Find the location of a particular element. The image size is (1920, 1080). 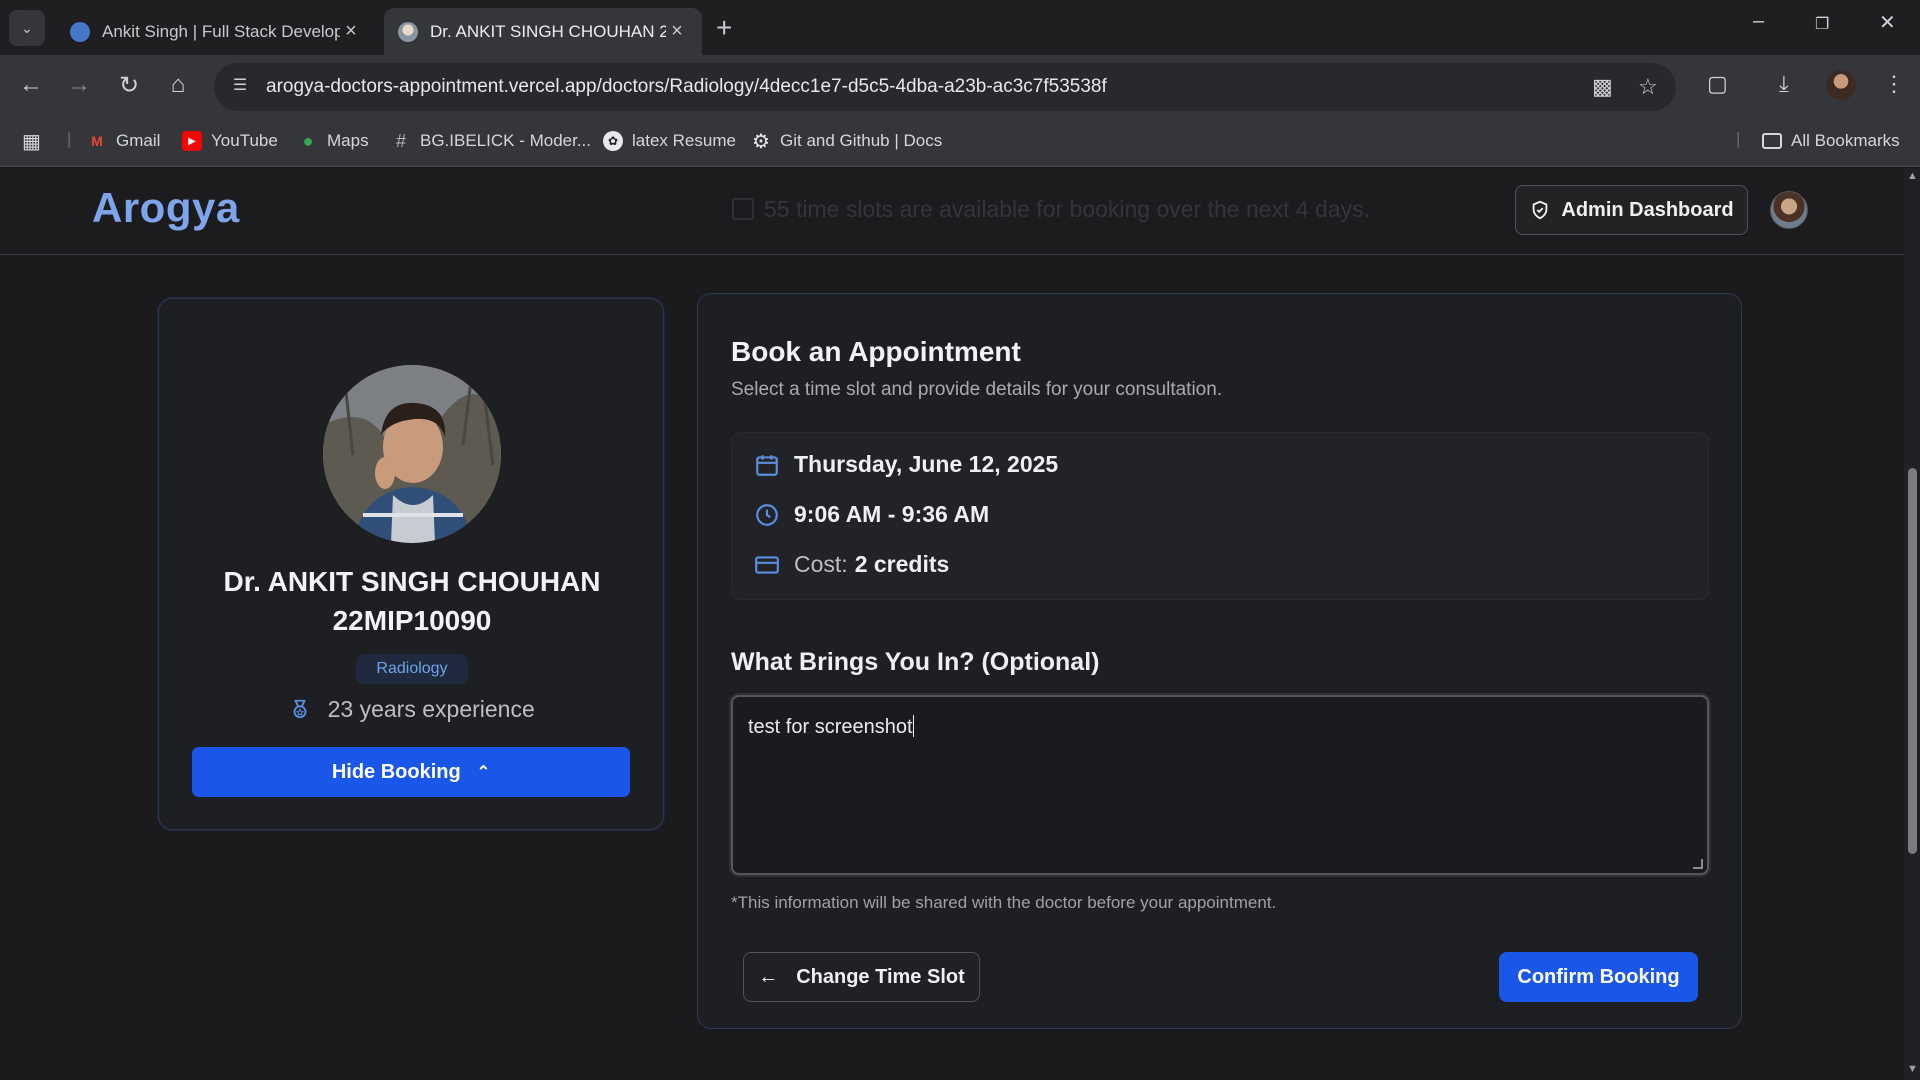

booking-title: Book an Appointment is located at coordinates (876, 351).